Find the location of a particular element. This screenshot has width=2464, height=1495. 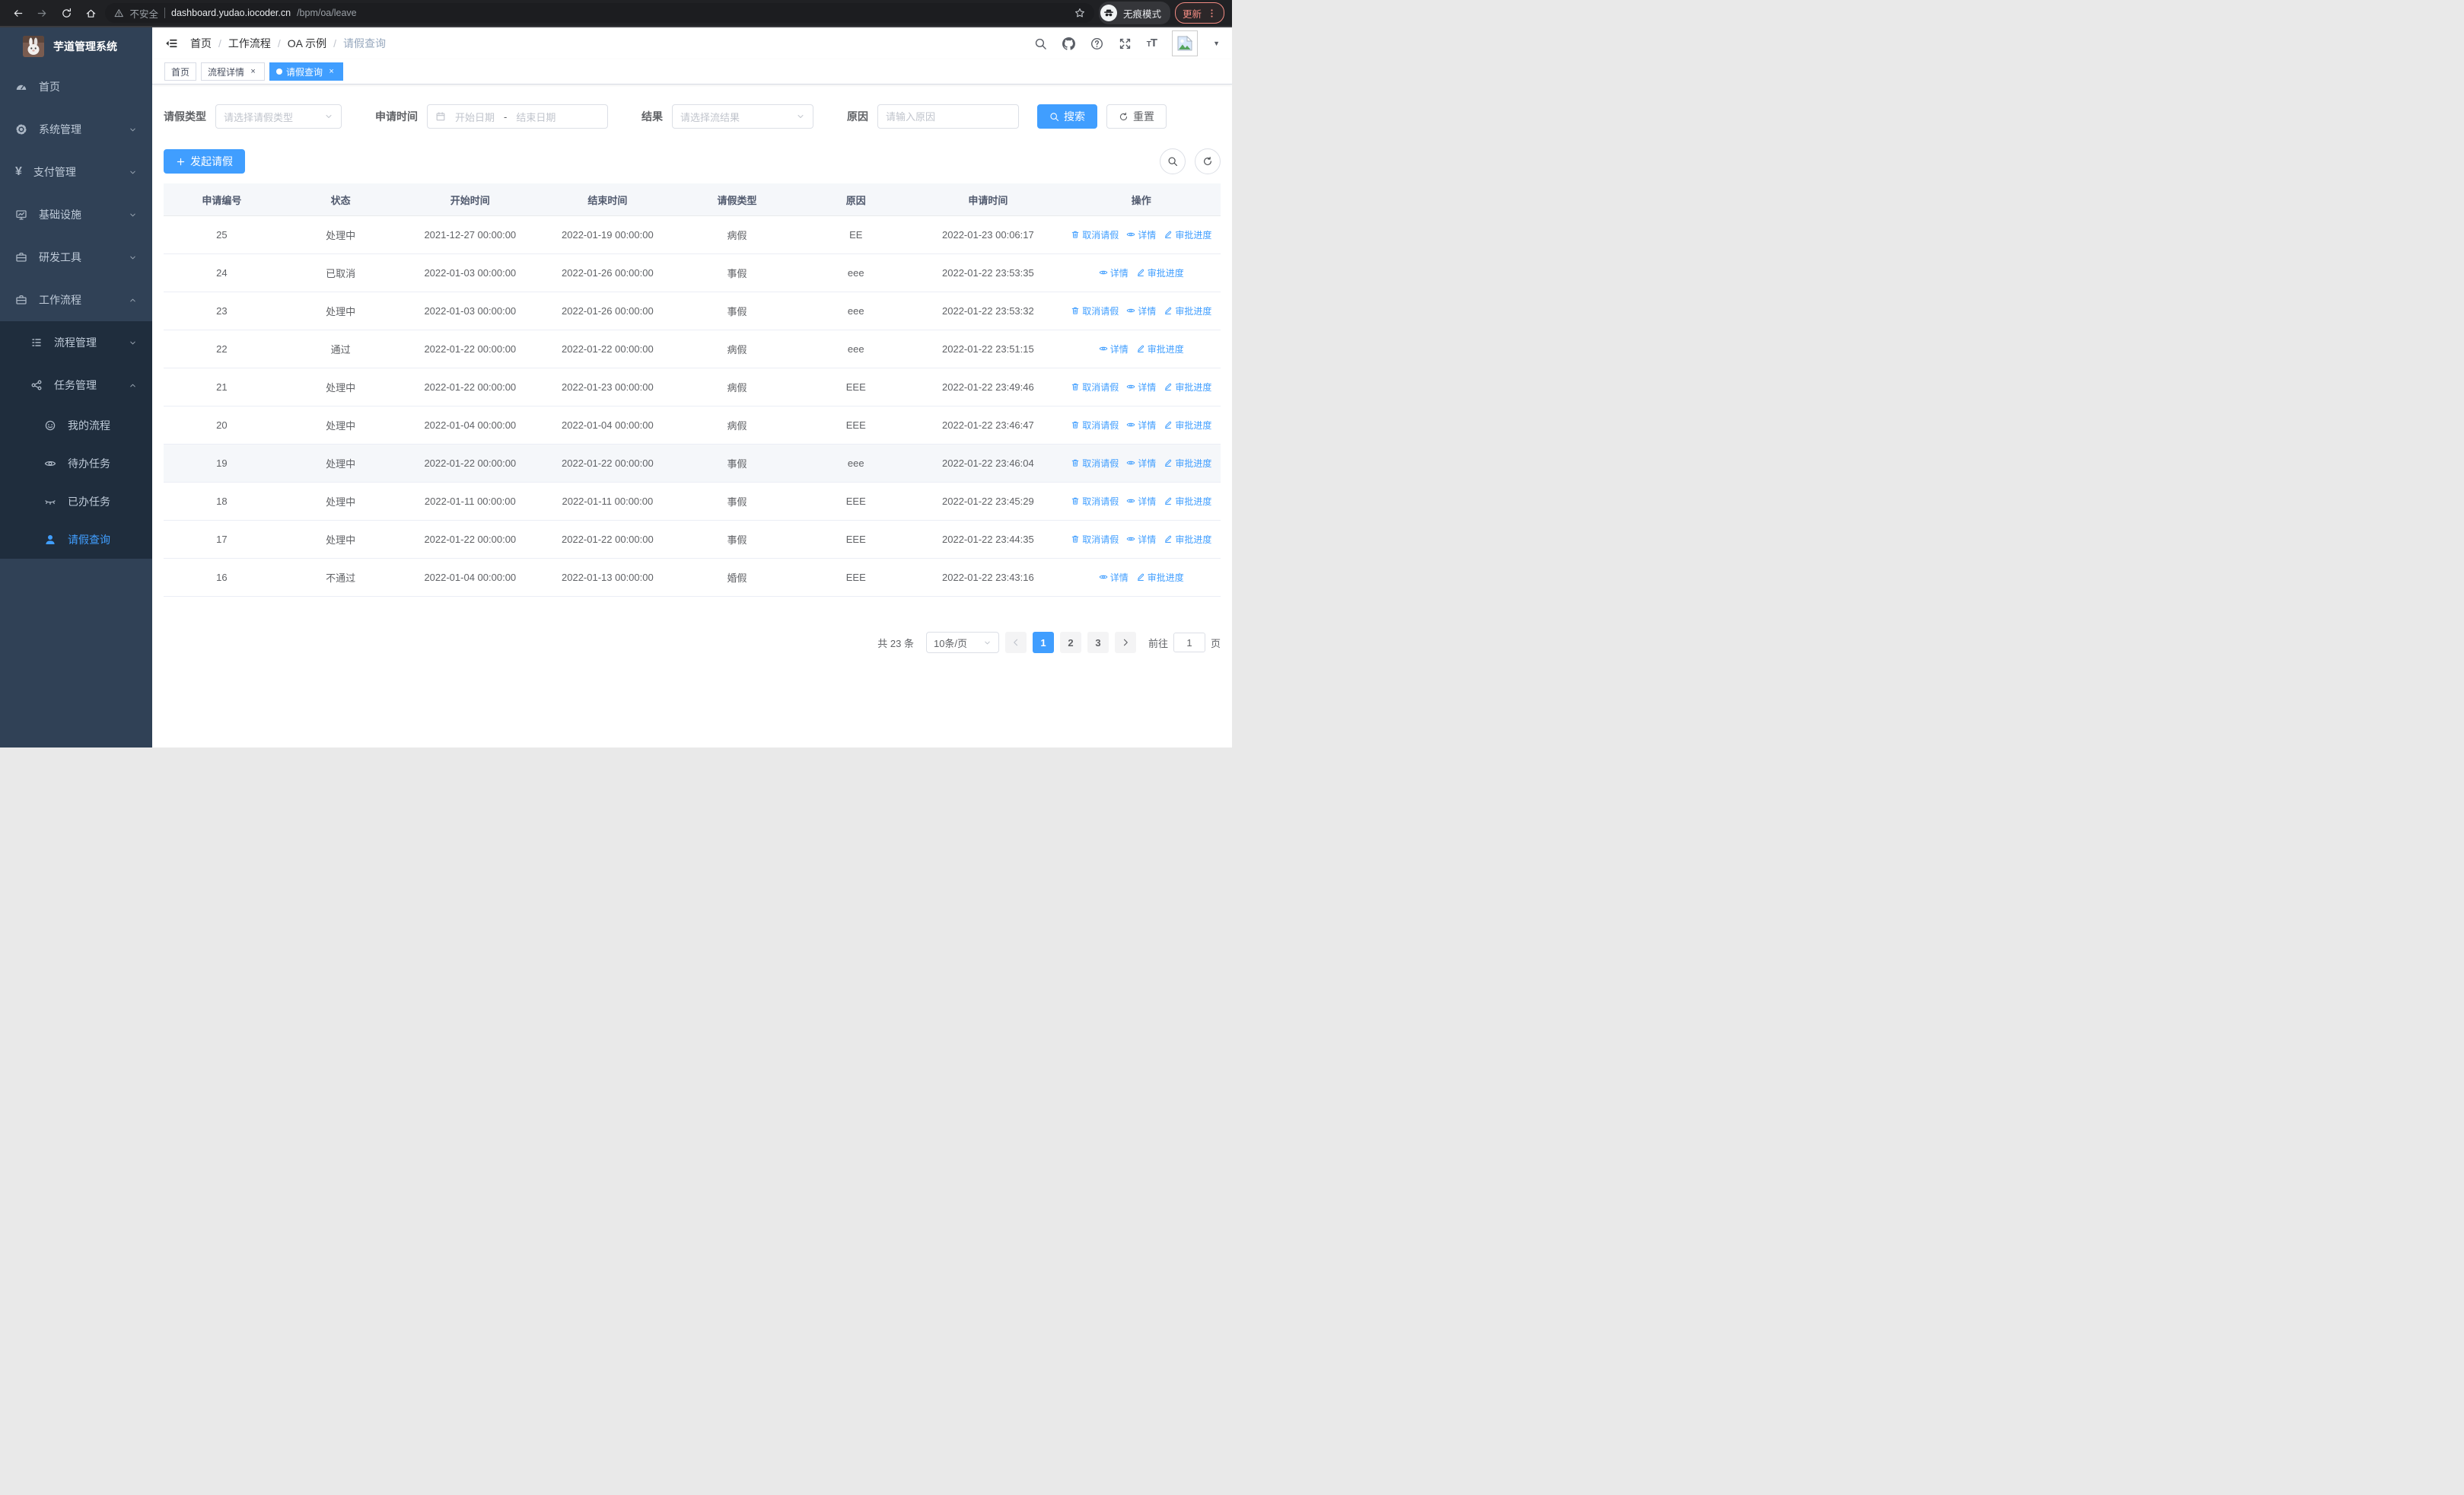

sidebar-logo-row: 芋道管理系统 is located at coordinates (76, 46).